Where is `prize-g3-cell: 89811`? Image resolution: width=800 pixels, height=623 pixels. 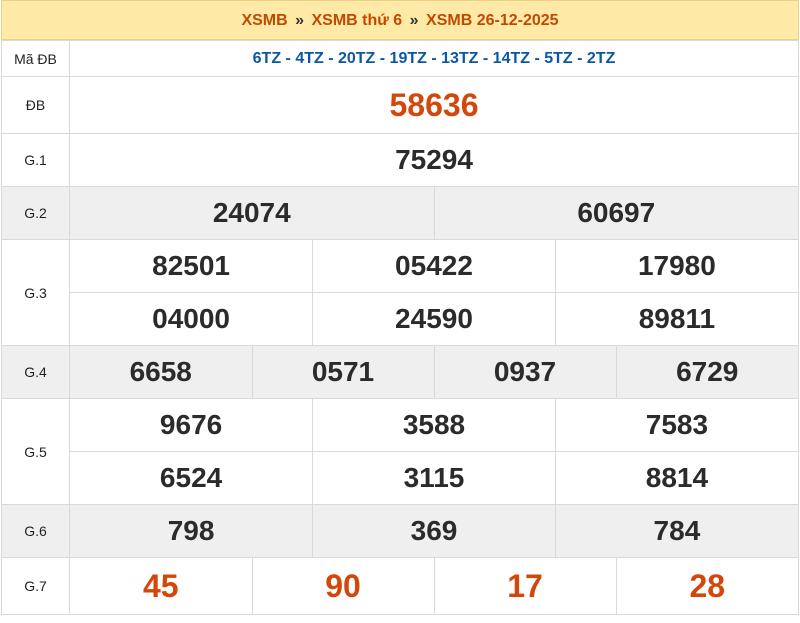
prize-g3-cell: 89811 is located at coordinates (676, 319).